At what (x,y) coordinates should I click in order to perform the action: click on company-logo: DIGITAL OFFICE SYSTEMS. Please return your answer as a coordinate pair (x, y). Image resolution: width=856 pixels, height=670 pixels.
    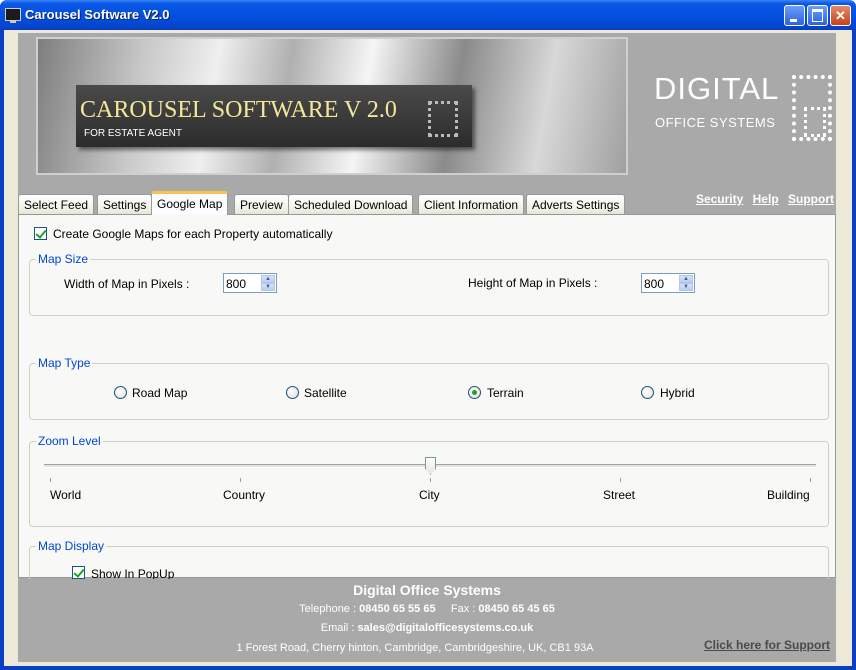
    Looking at the image, I should click on (749, 111).